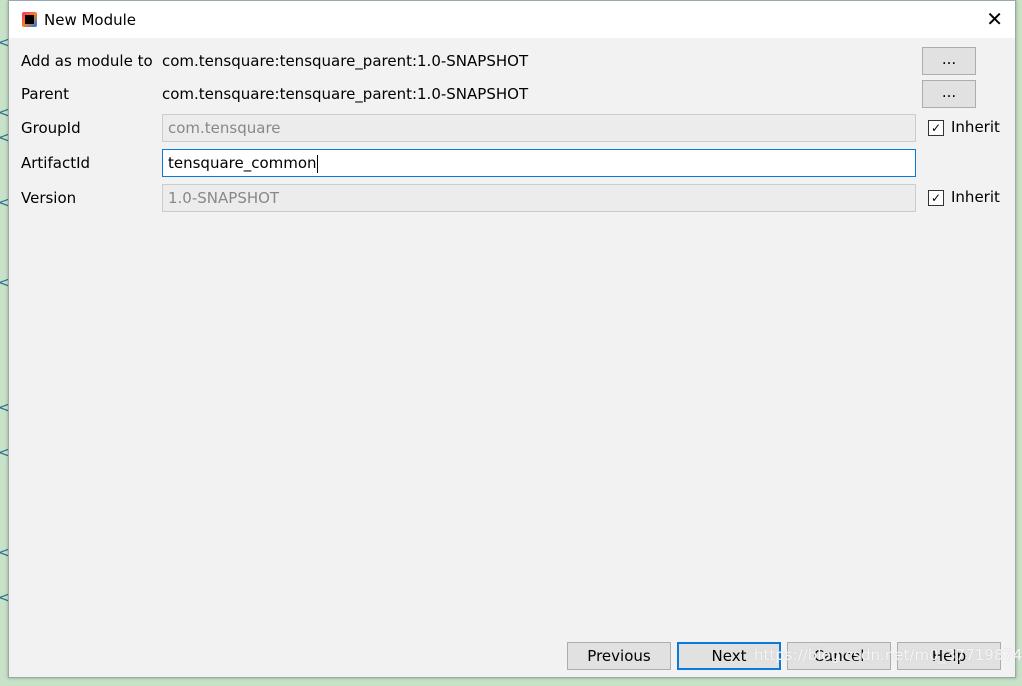 The image size is (1022, 686). I want to click on groupid-field: com.tensquare, so click(539, 128).